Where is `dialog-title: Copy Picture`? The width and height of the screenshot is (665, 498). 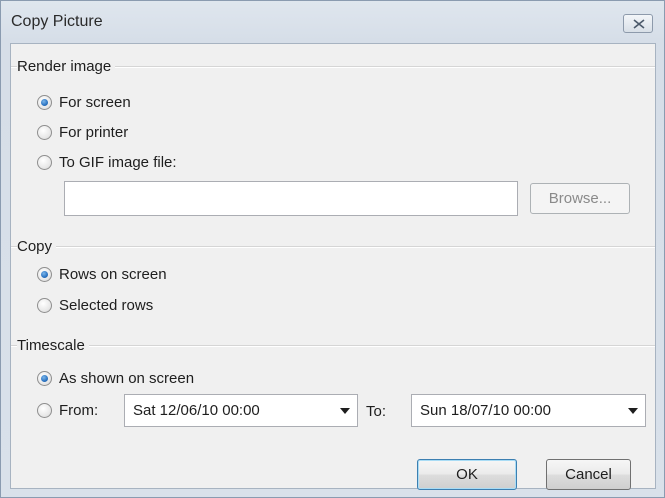 dialog-title: Copy Picture is located at coordinates (57, 21).